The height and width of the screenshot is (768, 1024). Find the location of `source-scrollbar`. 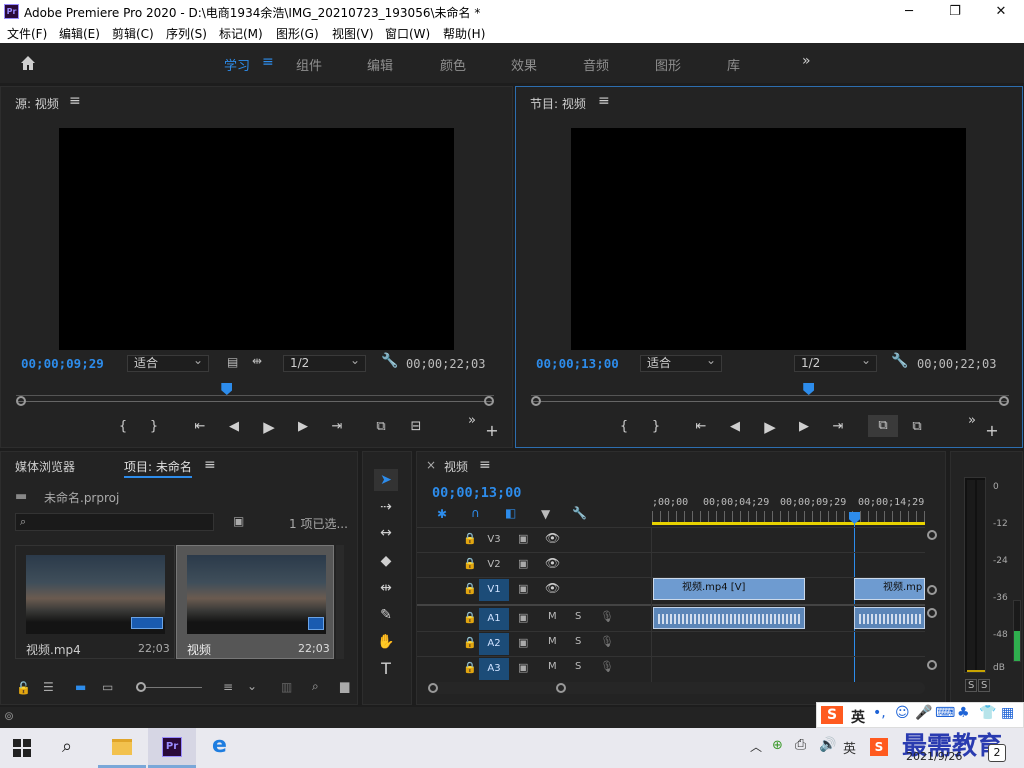

source-scrollbar is located at coordinates (255, 403).